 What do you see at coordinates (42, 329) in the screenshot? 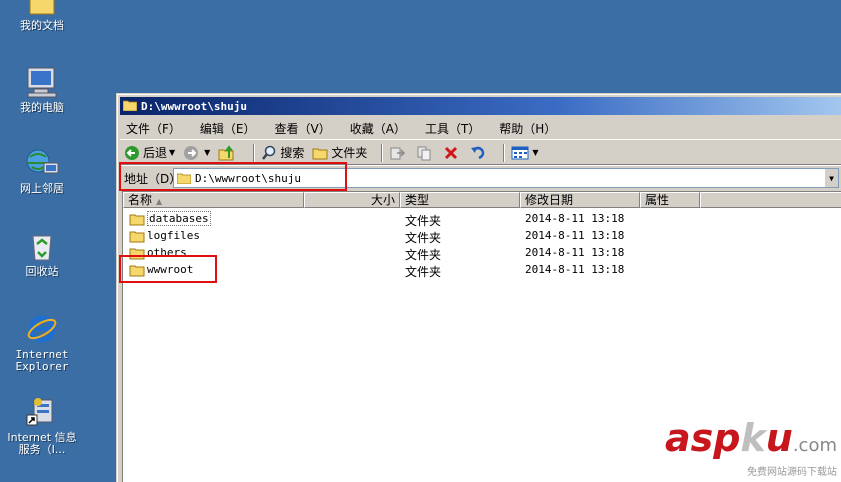
I see `internet-explorer-icon` at bounding box center [42, 329].